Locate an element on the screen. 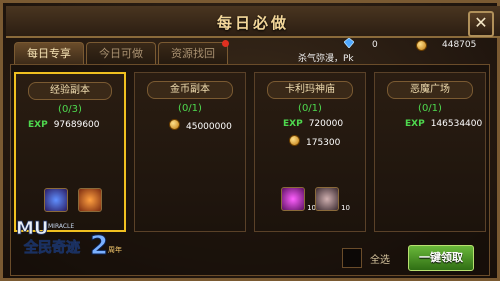 The height and width of the screenshot is (281, 500). tab-available-today: 今日可做 is located at coordinates (121, 53).